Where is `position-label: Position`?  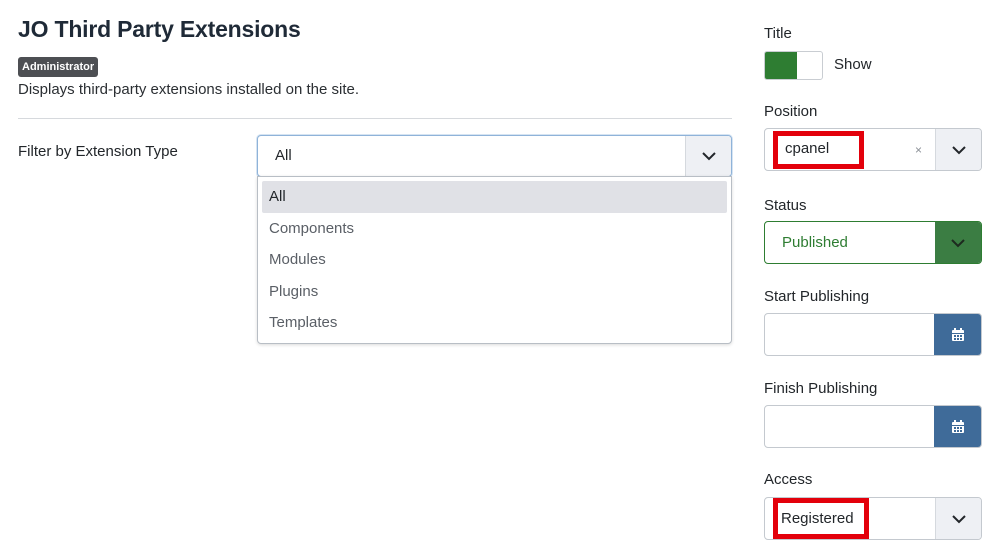 position-label: Position is located at coordinates (791, 111).